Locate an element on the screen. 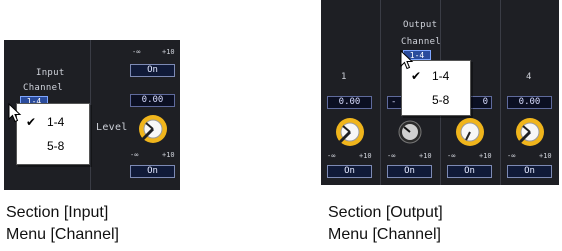 The height and width of the screenshot is (251, 562). channel-popup-menu: ✔ 1-4 5-8 is located at coordinates (53, 134).